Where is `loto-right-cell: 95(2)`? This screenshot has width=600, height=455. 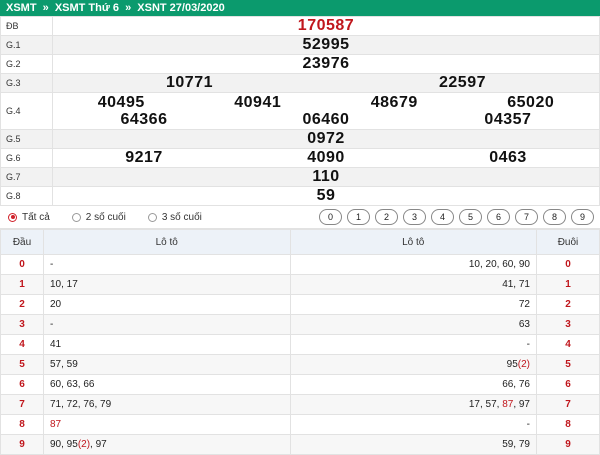 loto-right-cell: 95(2) is located at coordinates (413, 364).